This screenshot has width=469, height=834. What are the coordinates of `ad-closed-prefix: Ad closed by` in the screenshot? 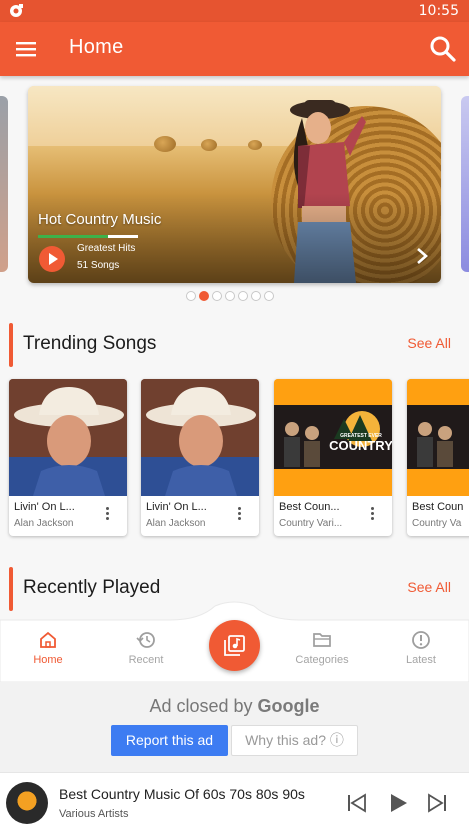 It's located at (201, 706).